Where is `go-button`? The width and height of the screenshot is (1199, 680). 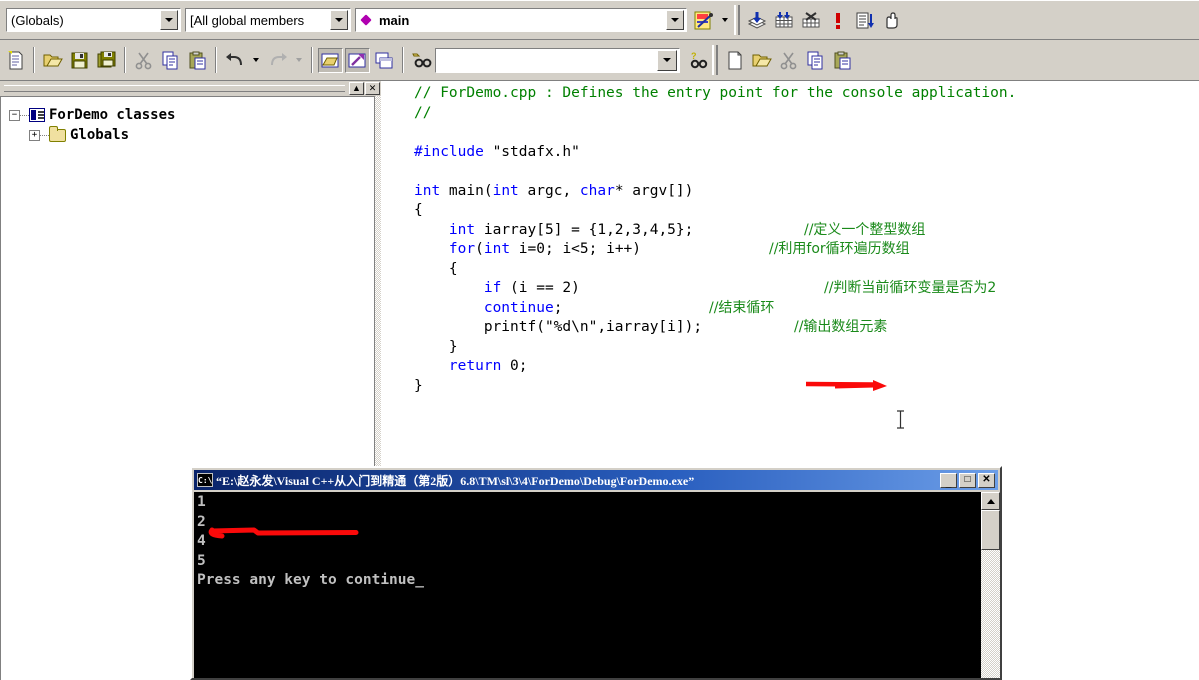
go-button is located at coordinates (864, 20).